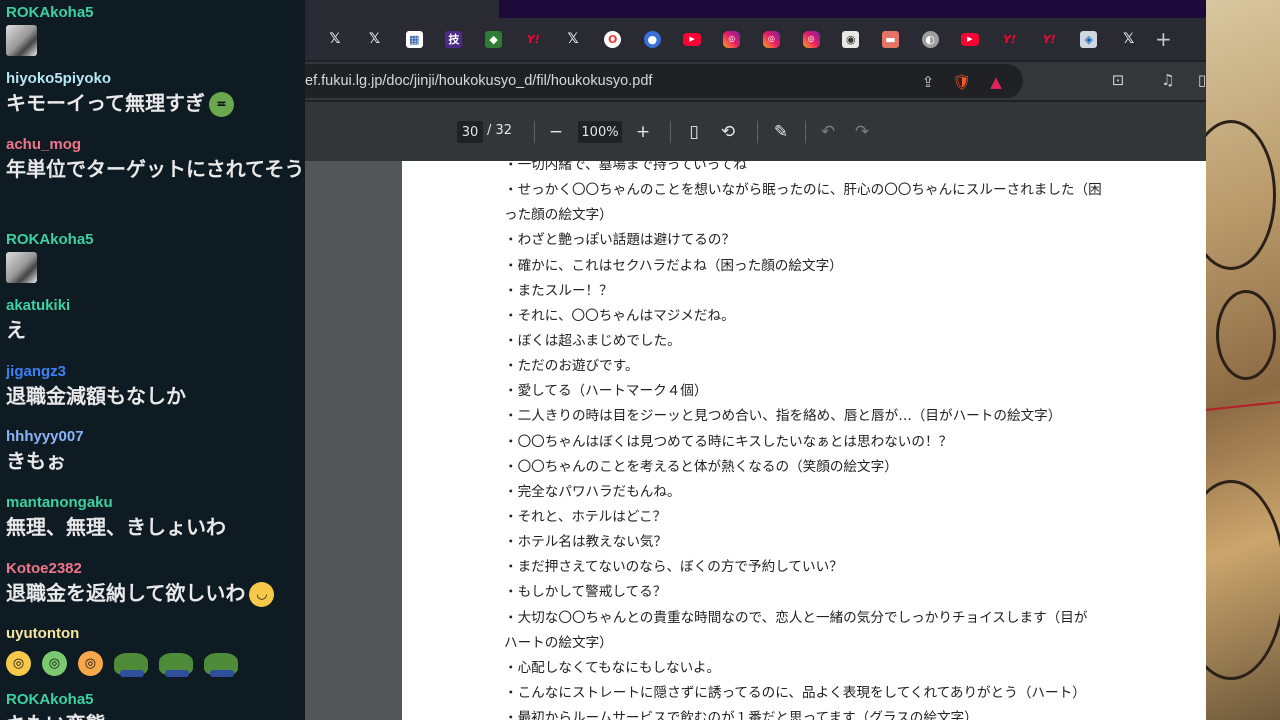 The width and height of the screenshot is (1280, 720). Describe the element at coordinates (155, 518) in the screenshot. I see `chat-message: mantanongaku 無理、無理、きしょいわ` at that location.